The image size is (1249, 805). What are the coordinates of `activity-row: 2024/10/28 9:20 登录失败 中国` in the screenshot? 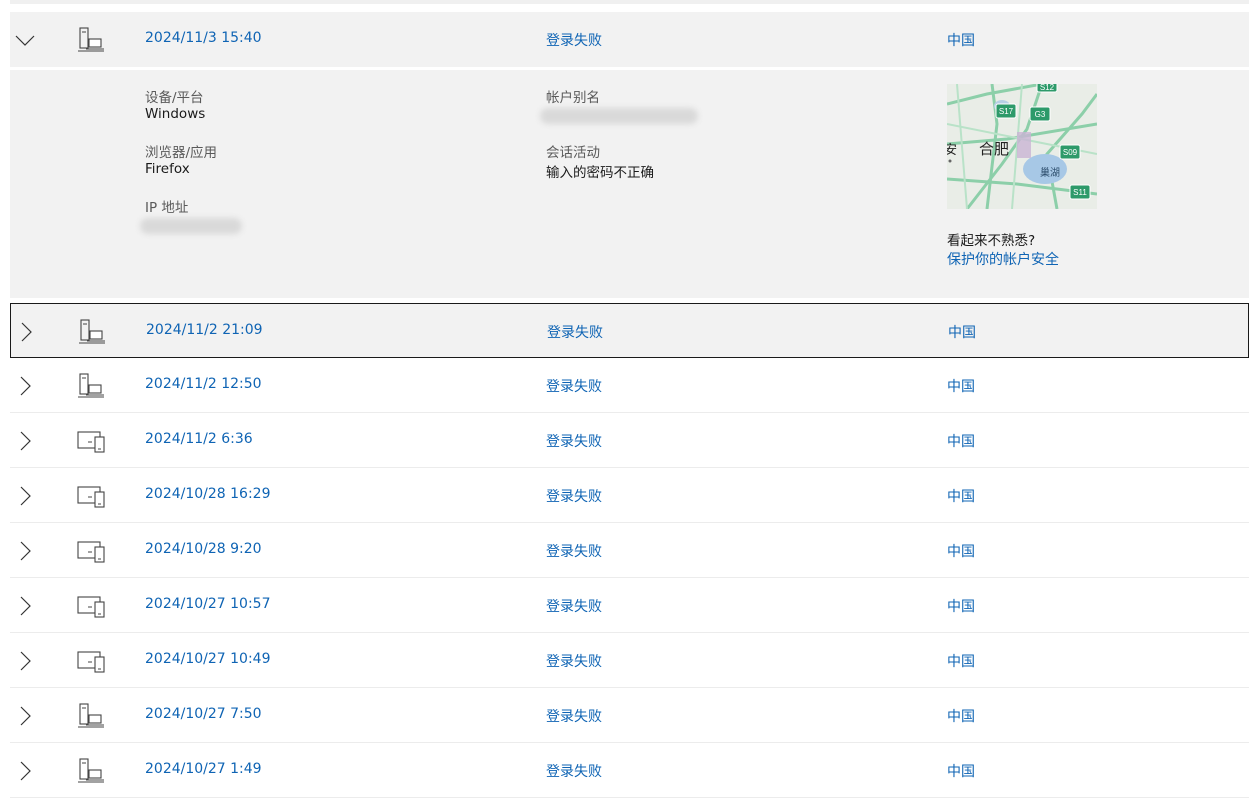 It's located at (629, 550).